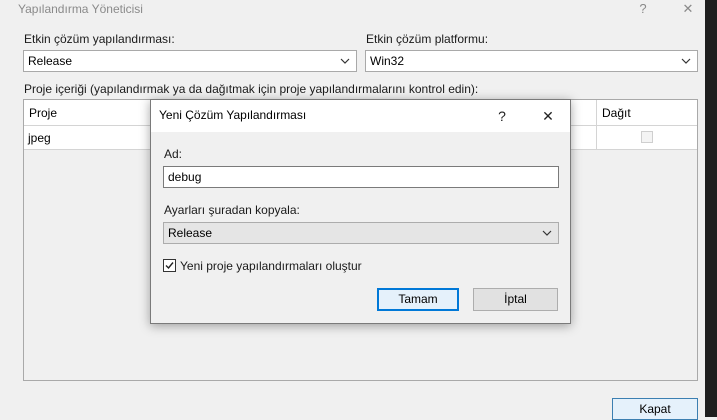  Describe the element at coordinates (711, 208) in the screenshot. I see `background-window-edge` at that location.